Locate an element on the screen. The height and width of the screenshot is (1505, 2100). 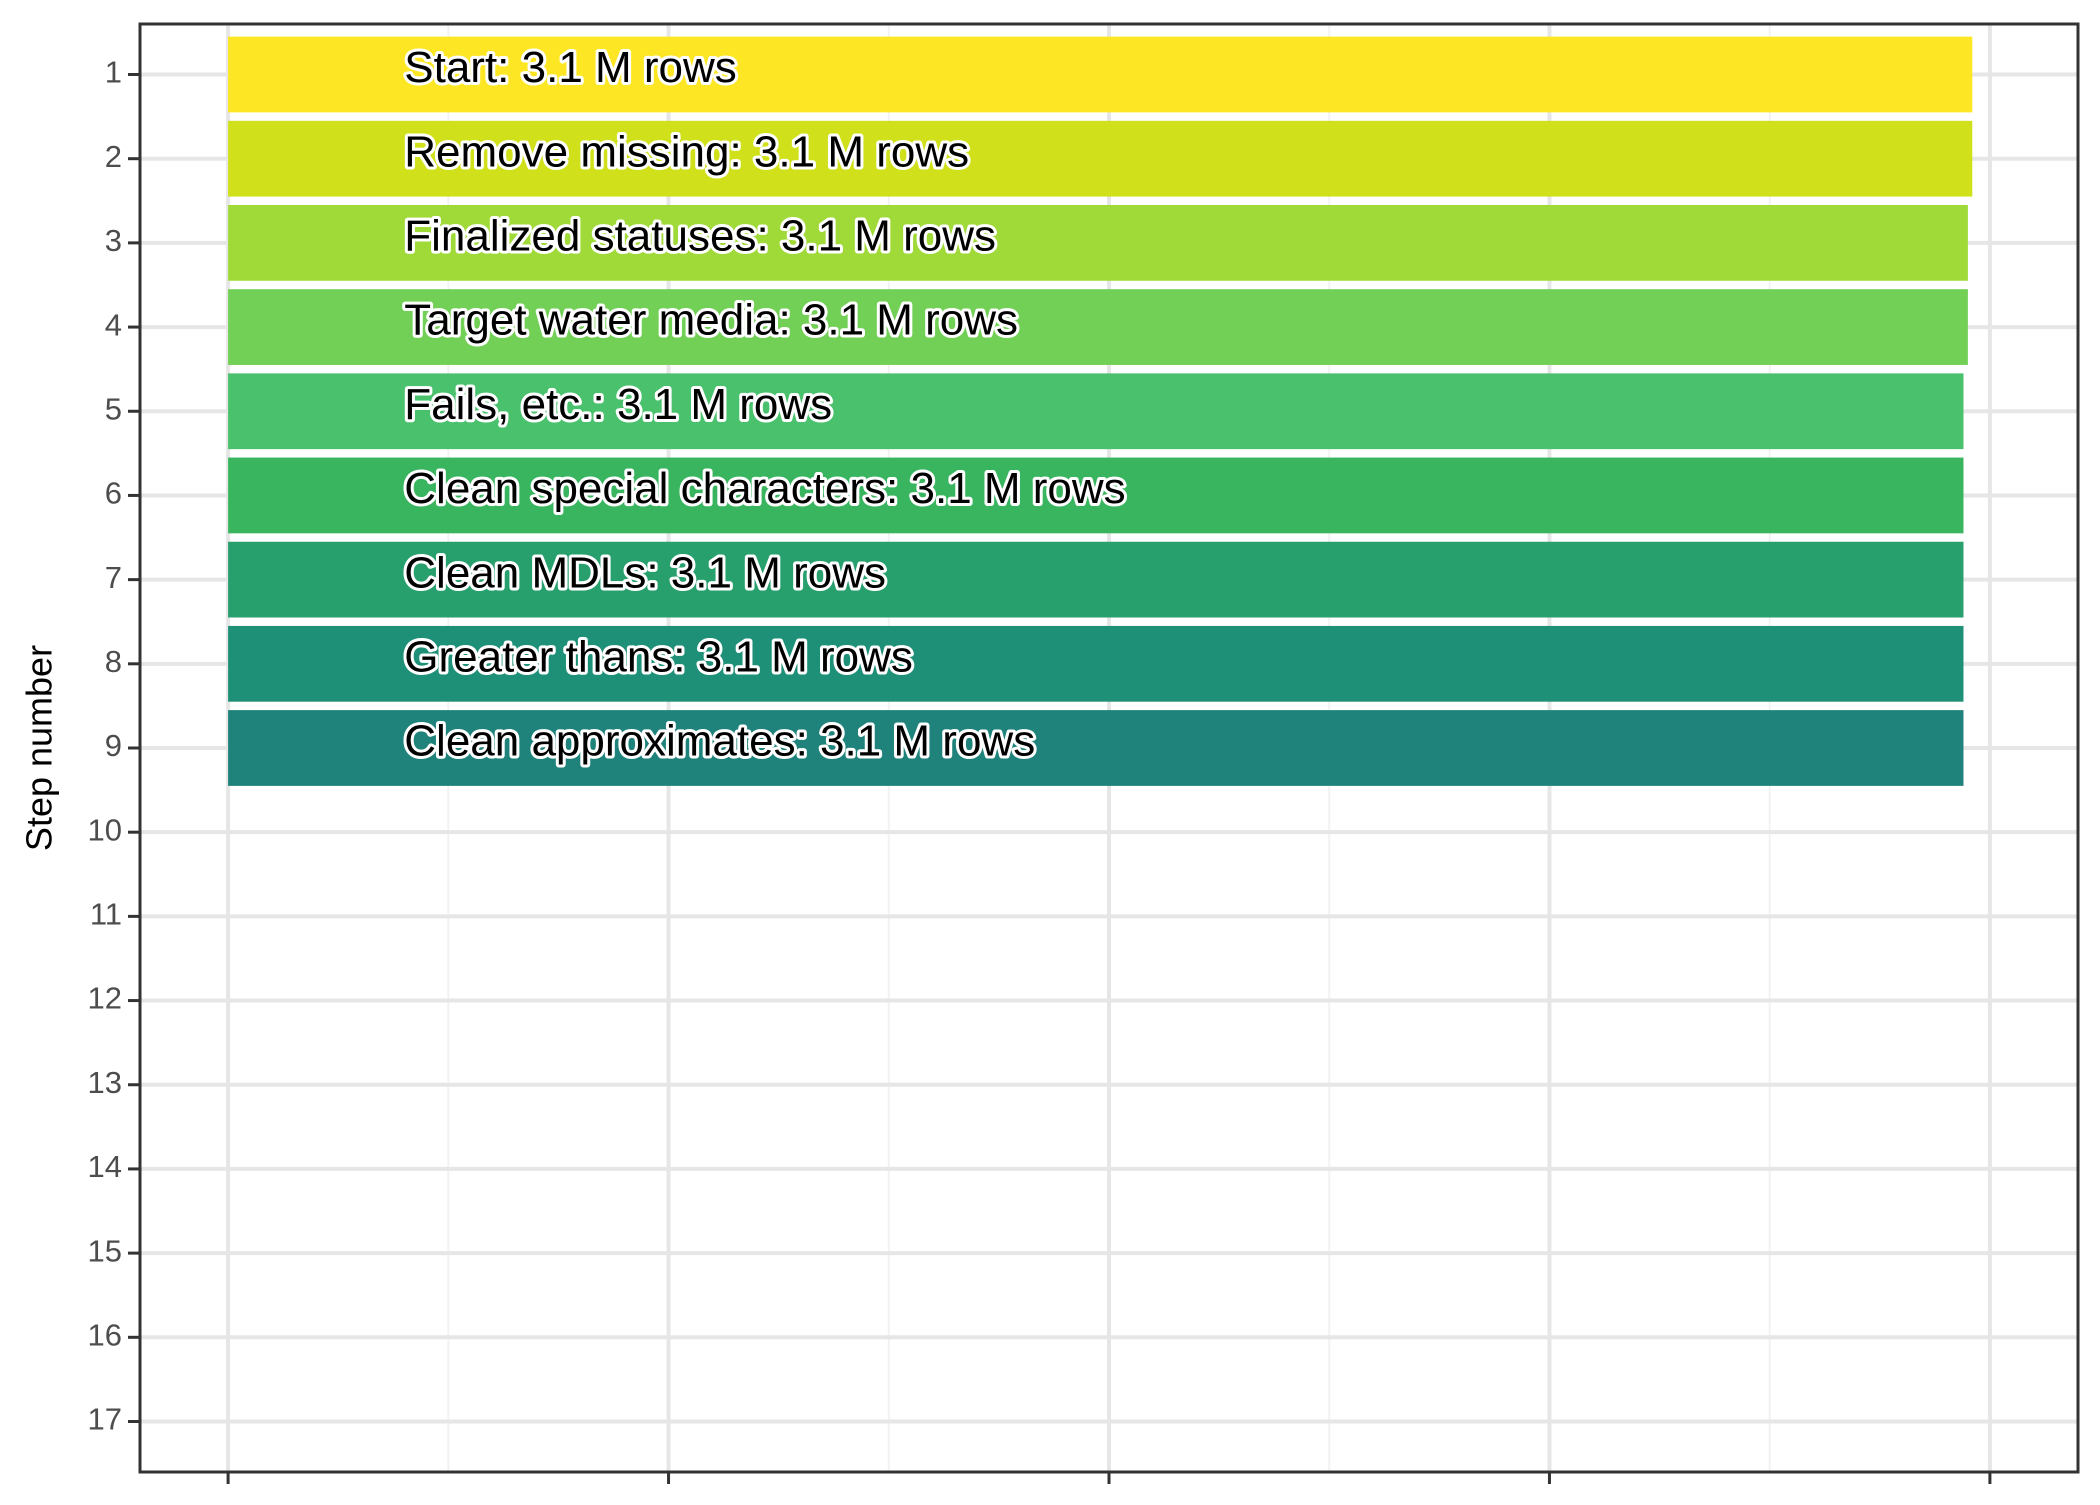
y-axis-title: Step number is located at coordinates (39, 748).